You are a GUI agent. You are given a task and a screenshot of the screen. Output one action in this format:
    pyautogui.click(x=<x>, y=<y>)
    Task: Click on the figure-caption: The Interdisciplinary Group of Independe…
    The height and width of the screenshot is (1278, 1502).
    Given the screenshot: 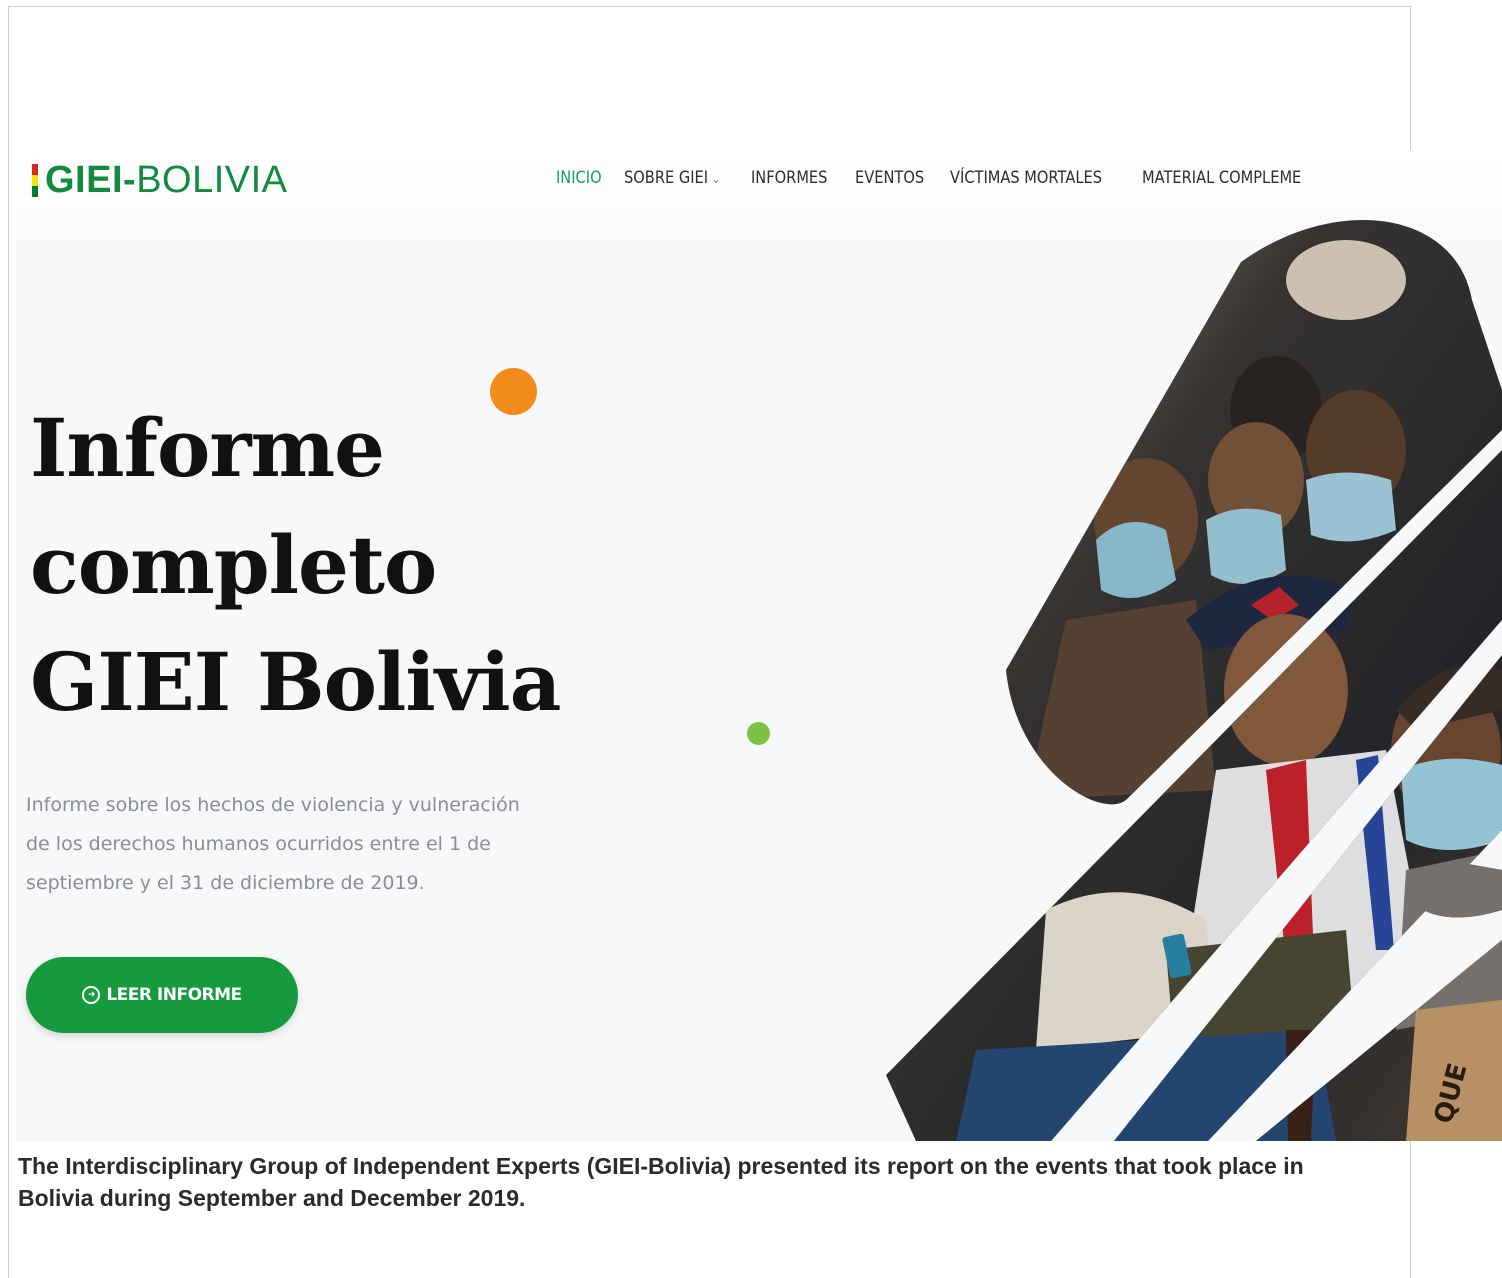 What is the action you would take?
    pyautogui.click(x=661, y=1182)
    